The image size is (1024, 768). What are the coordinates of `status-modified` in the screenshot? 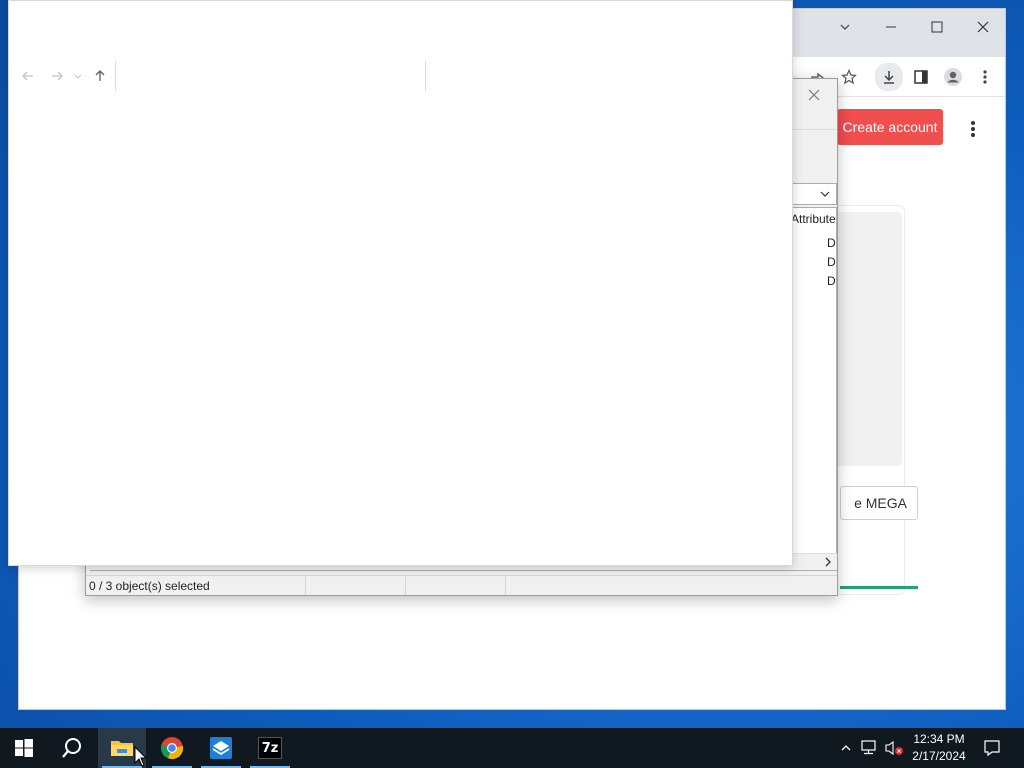 It's located at (456, 585).